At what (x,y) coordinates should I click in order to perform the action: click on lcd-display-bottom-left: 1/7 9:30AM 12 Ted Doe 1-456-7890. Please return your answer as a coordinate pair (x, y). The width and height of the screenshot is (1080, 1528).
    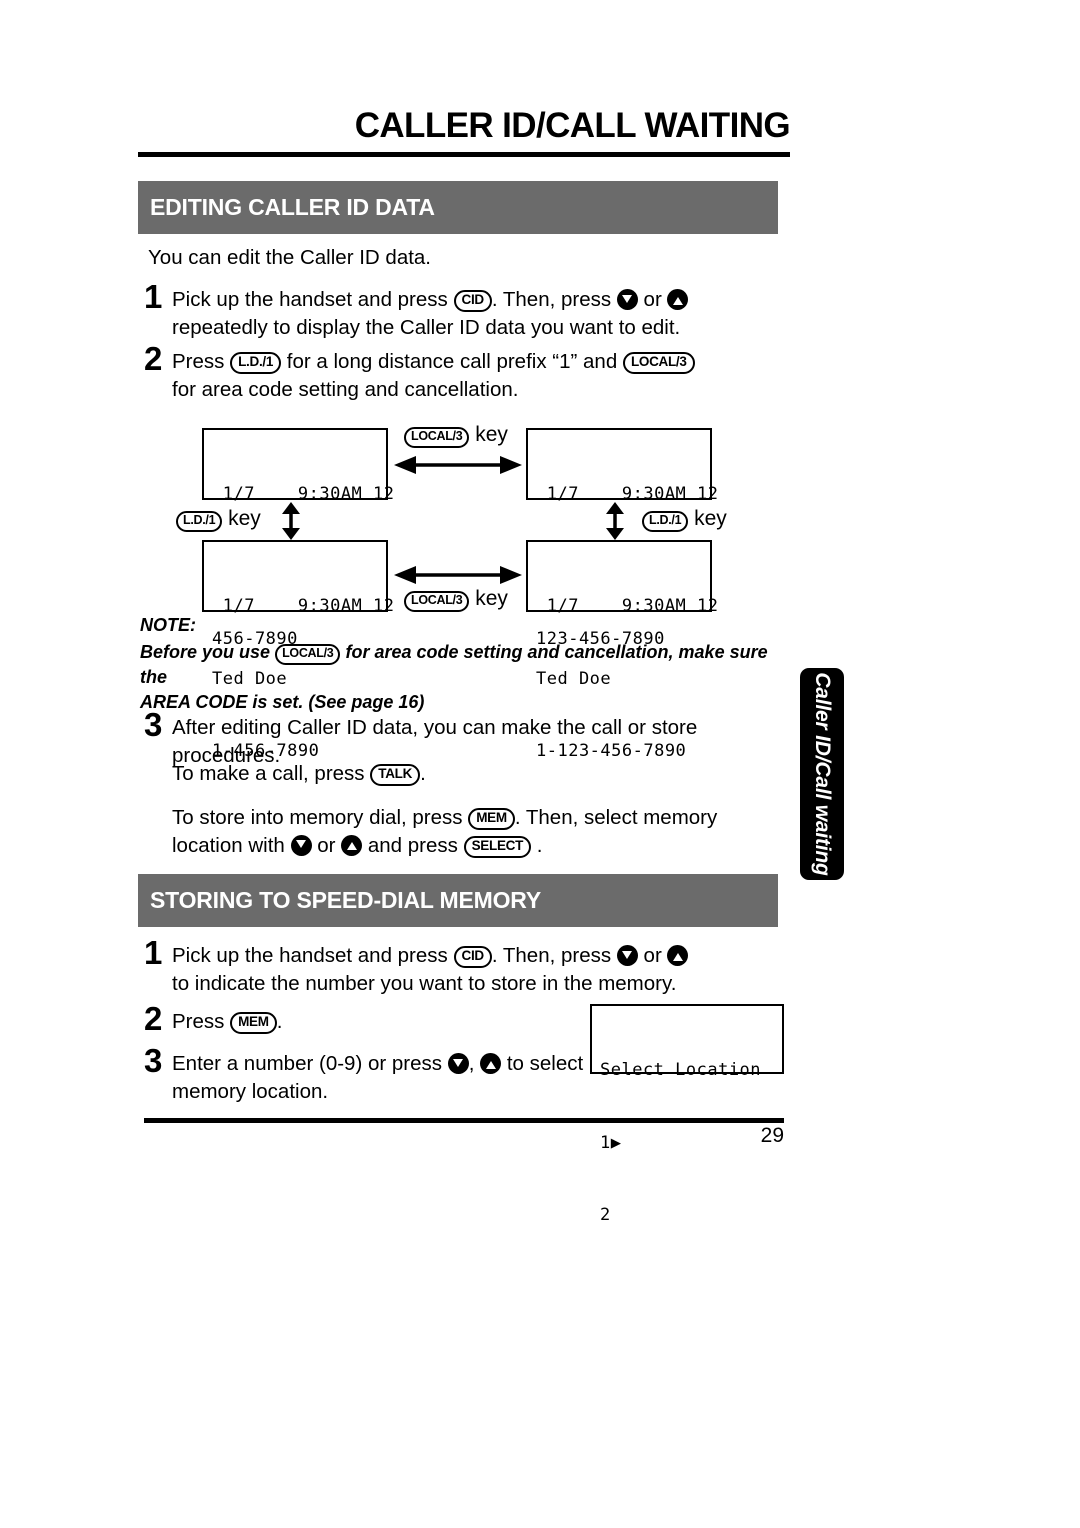
    Looking at the image, I should click on (298, 650).